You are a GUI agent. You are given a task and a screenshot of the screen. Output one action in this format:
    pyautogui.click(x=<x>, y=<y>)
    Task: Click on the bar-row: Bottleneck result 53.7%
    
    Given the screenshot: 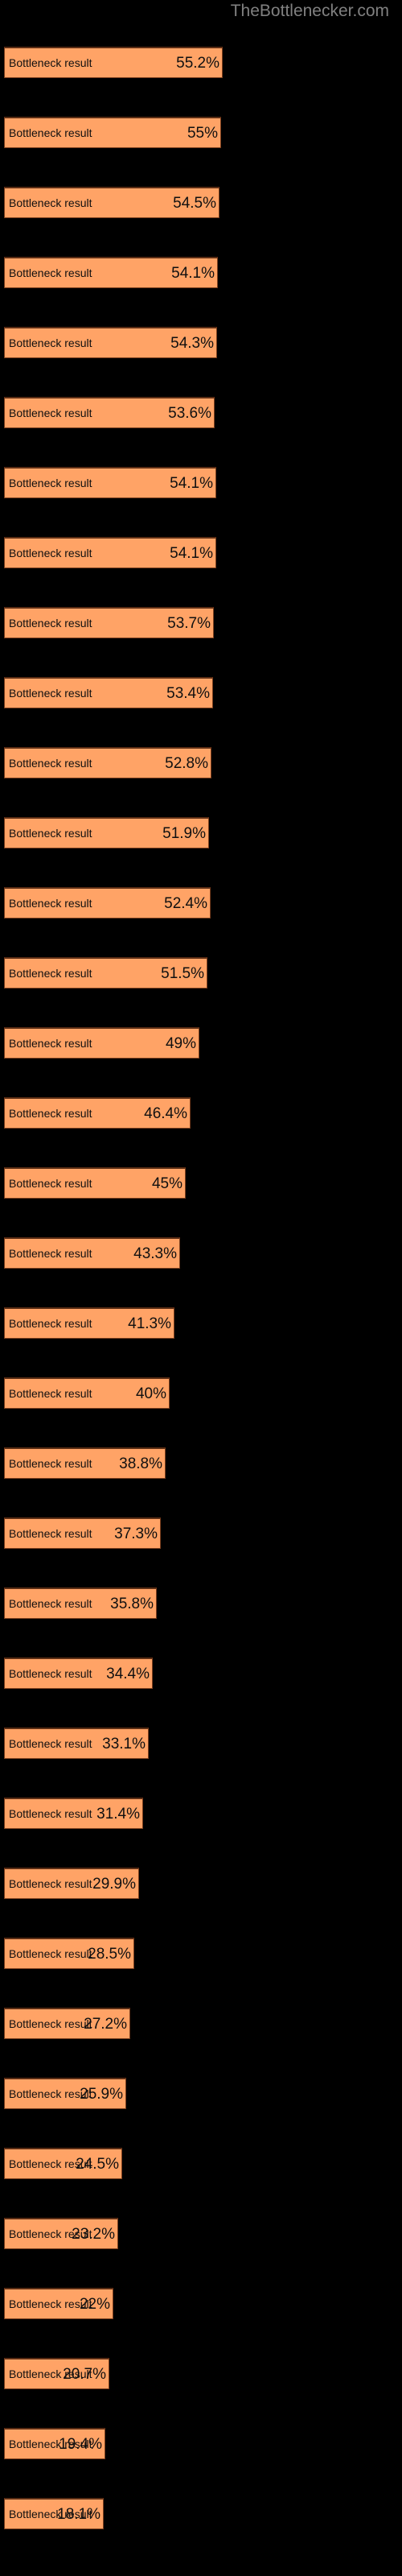 What is the action you would take?
    pyautogui.click(x=203, y=622)
    